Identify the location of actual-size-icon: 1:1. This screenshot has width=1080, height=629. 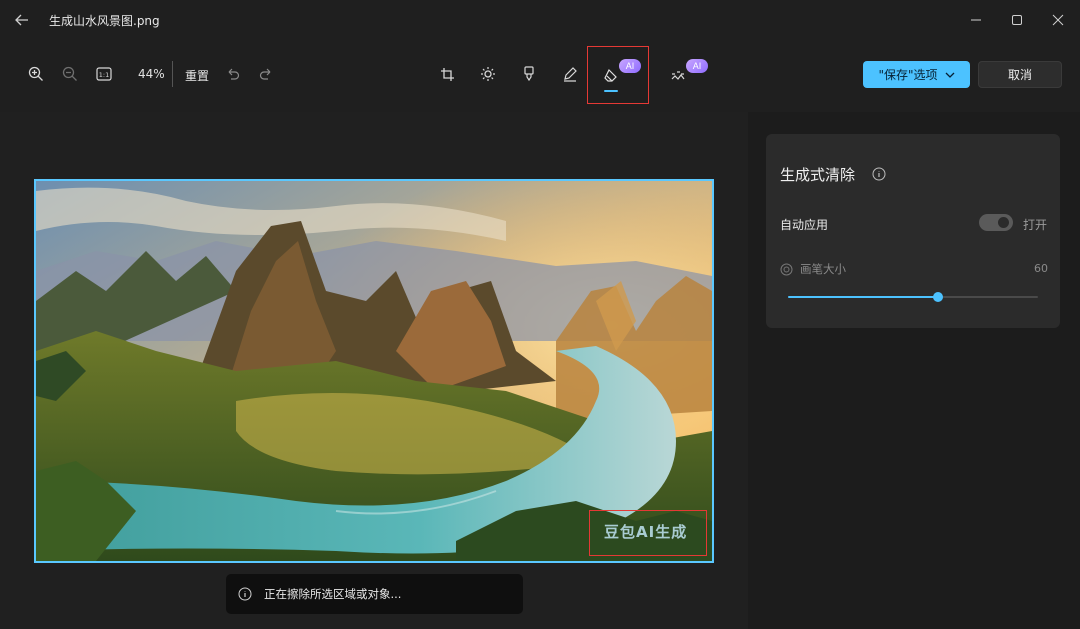
(104, 74).